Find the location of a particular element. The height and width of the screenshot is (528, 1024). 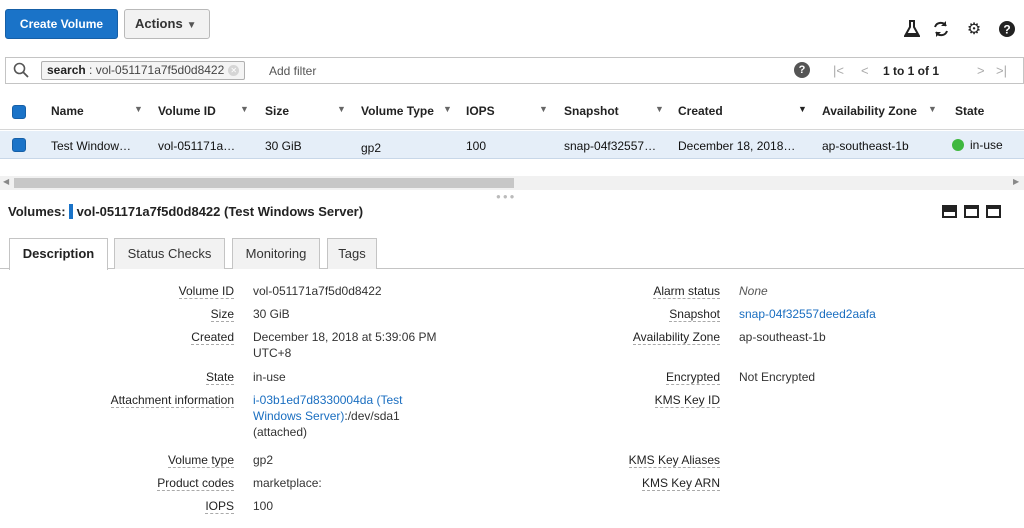

tab-tags: Tags is located at coordinates (352, 253).